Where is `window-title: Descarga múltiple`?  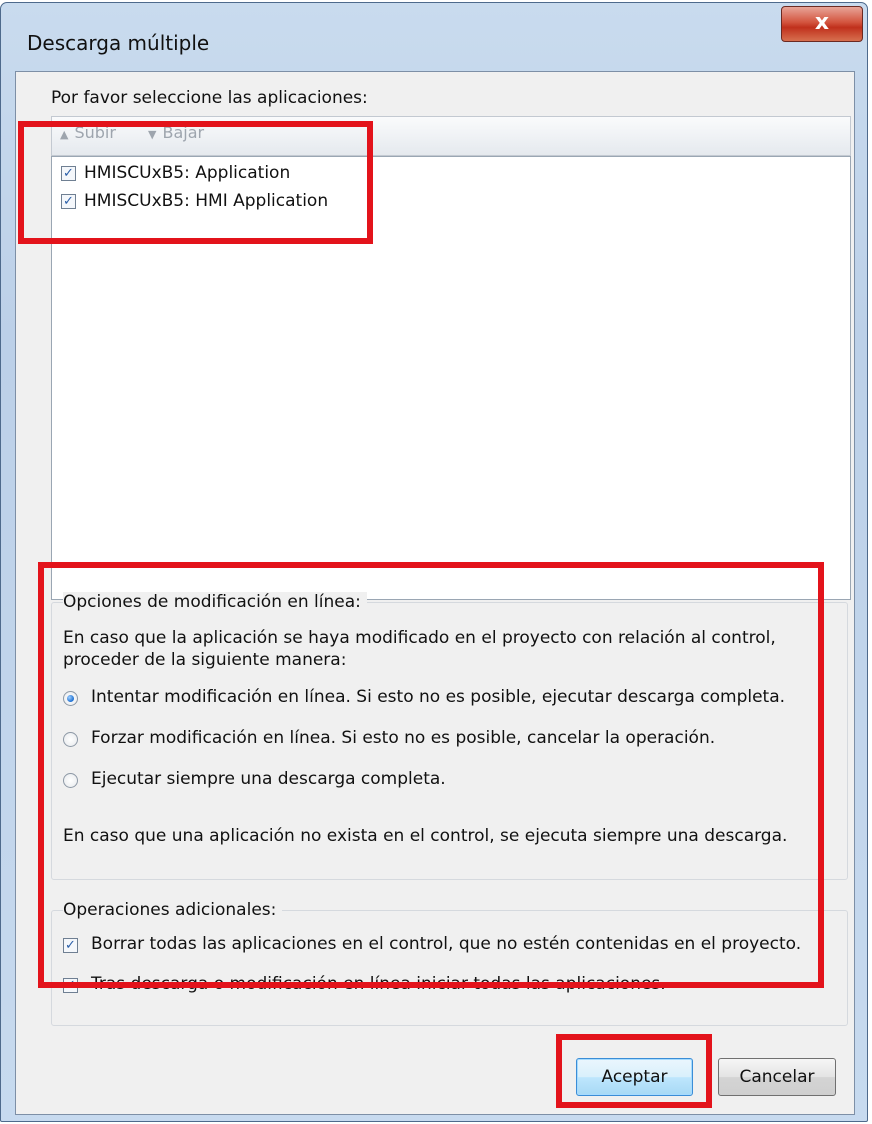
window-title: Descarga múltiple is located at coordinates (118, 43).